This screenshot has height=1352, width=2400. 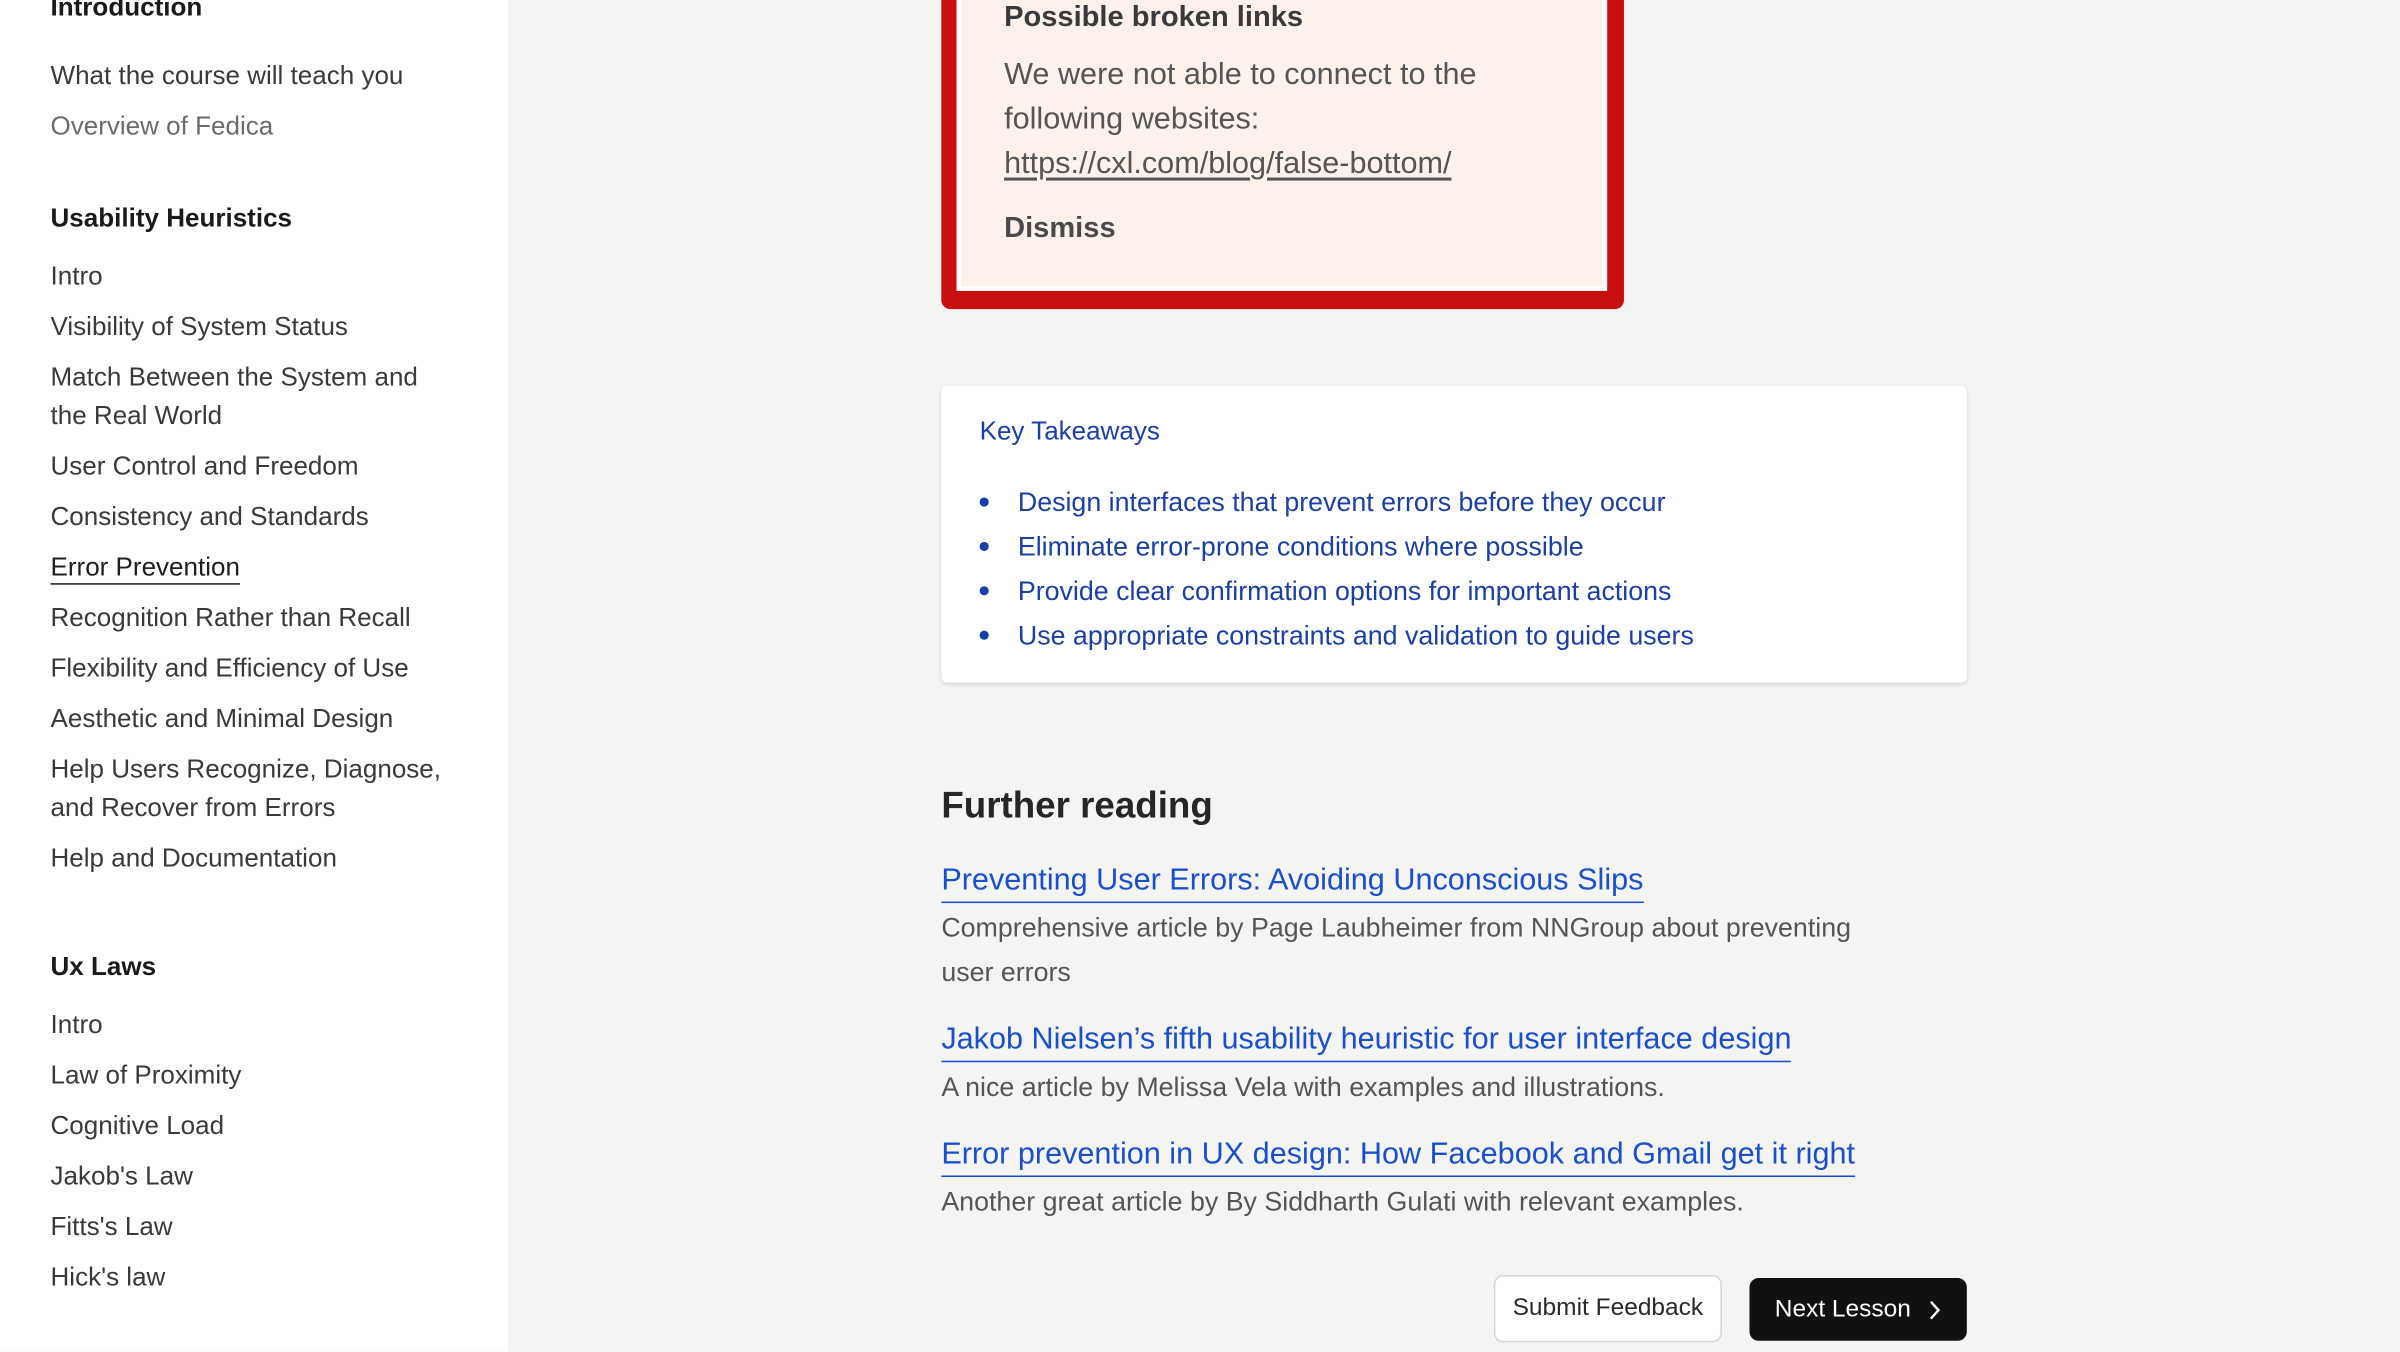 I want to click on chevron-right-icon, so click(x=1936, y=1309).